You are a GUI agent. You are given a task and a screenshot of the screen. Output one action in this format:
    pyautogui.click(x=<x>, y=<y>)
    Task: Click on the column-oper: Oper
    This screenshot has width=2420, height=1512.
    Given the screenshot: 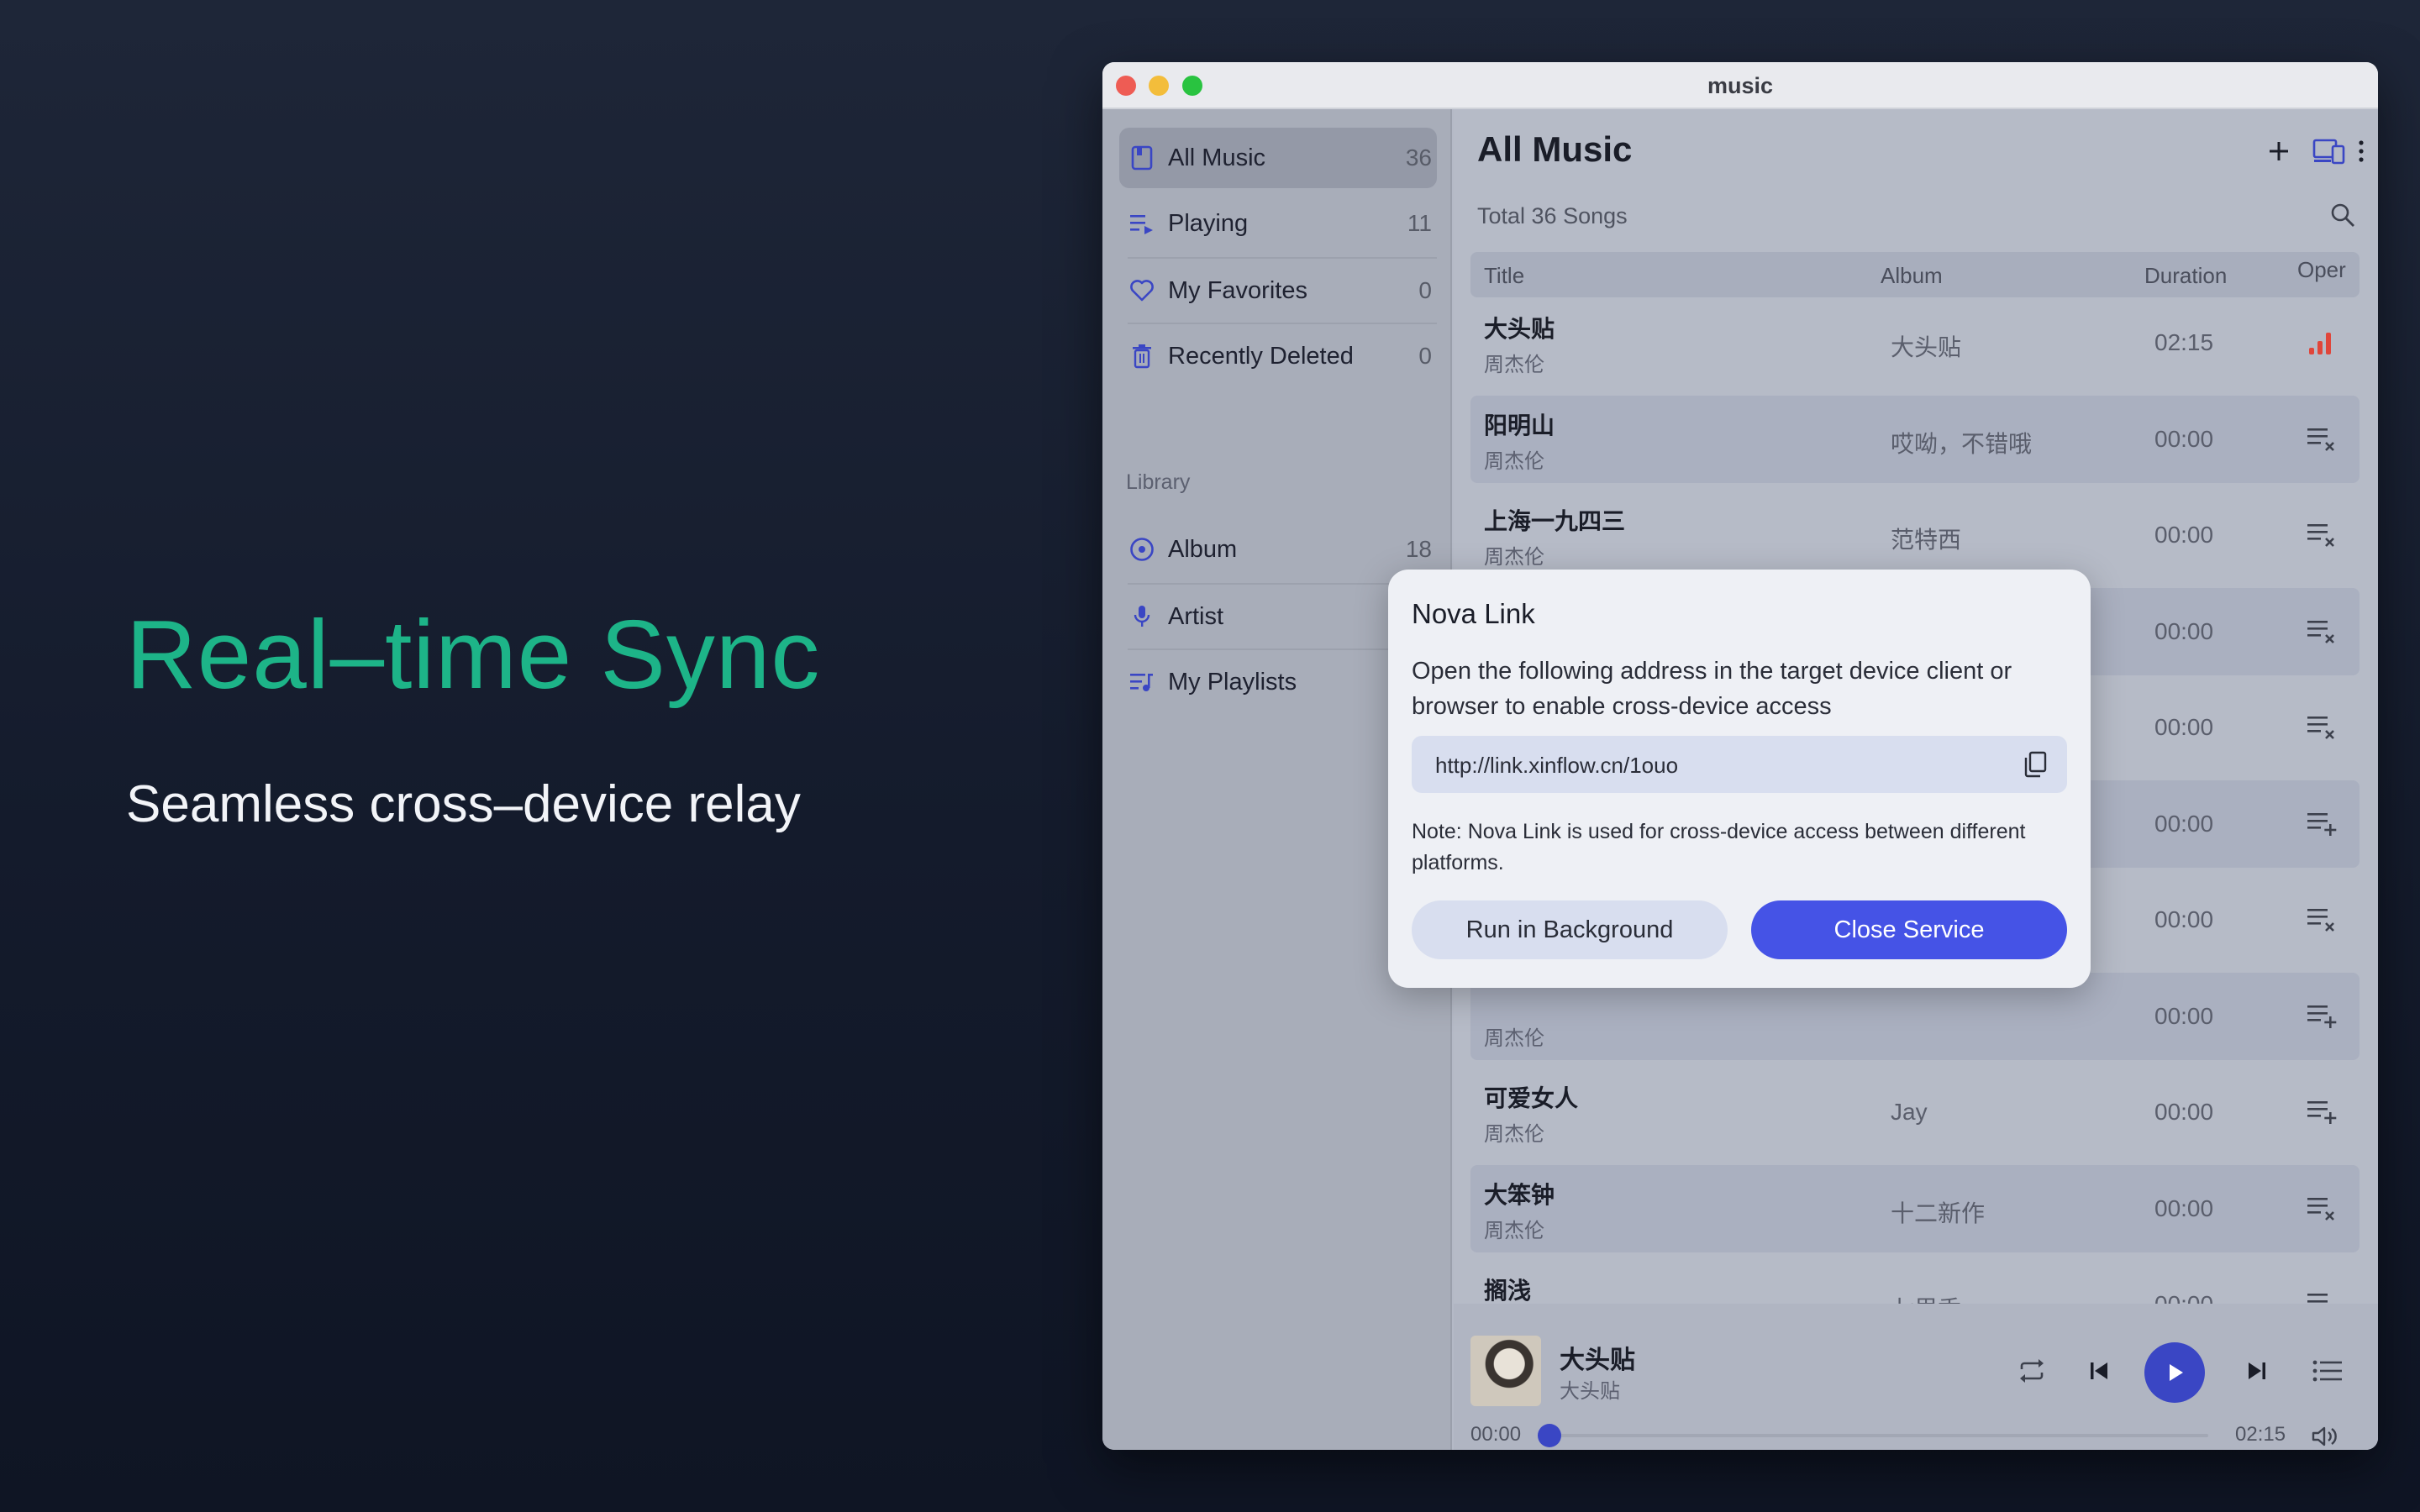 What is the action you would take?
    pyautogui.click(x=2322, y=269)
    